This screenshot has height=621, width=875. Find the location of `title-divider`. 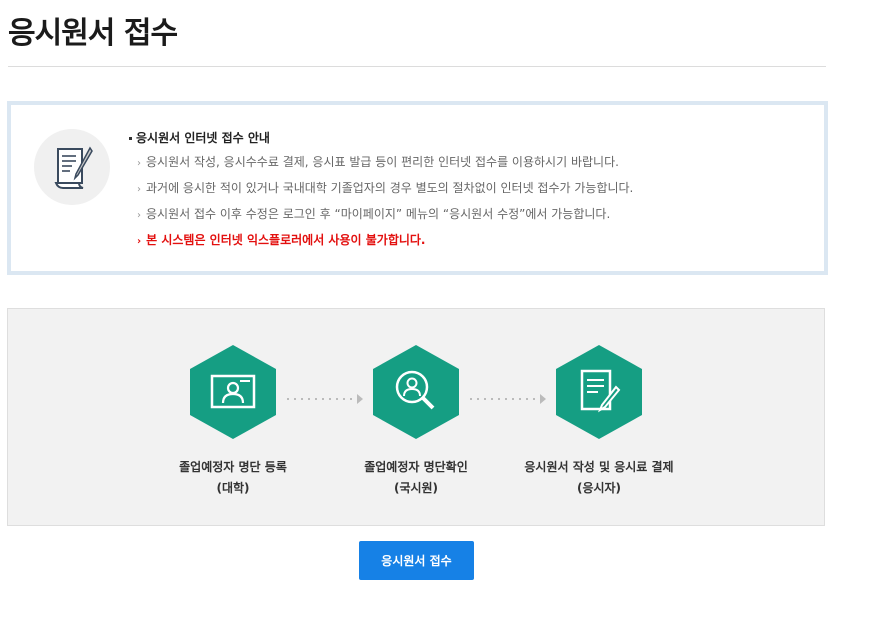

title-divider is located at coordinates (417, 66).